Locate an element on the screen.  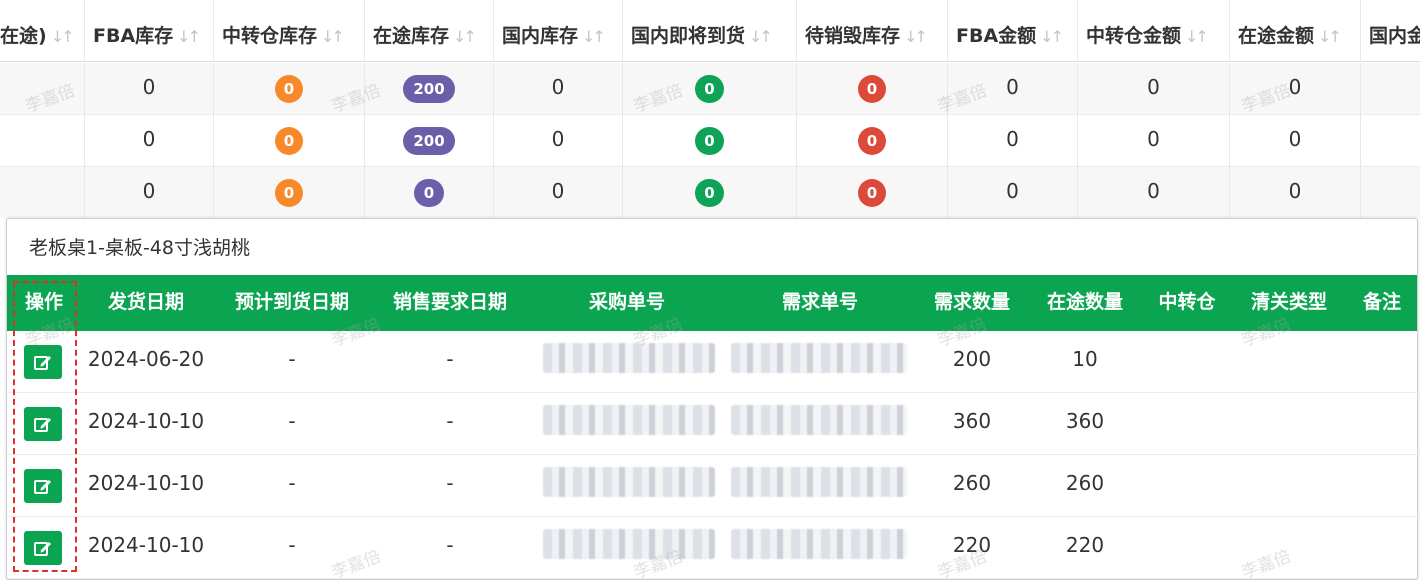
table-row: 0 0 0 0 0 0 0 0 0 is located at coordinates (710, 192).